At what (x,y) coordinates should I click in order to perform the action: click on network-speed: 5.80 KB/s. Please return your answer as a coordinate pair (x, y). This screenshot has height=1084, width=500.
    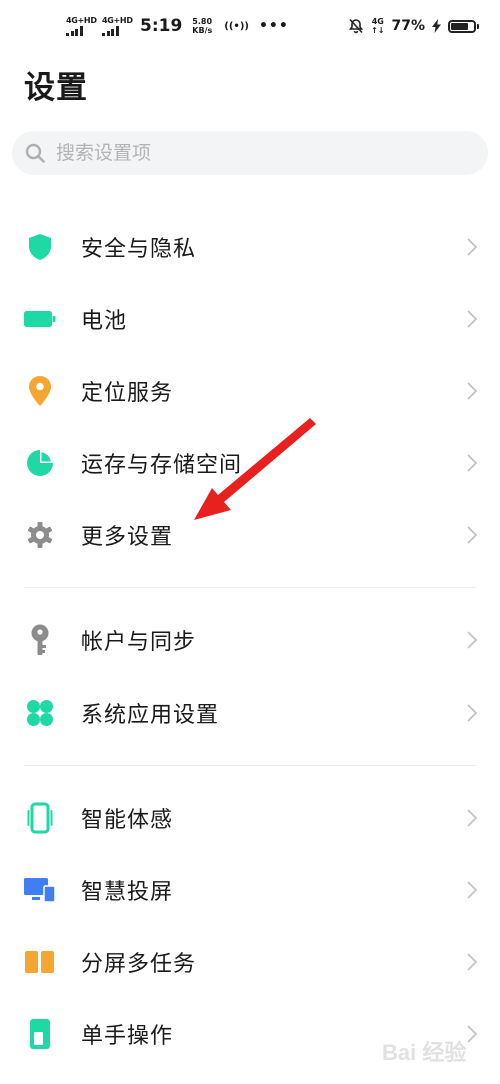
    Looking at the image, I should click on (202, 26).